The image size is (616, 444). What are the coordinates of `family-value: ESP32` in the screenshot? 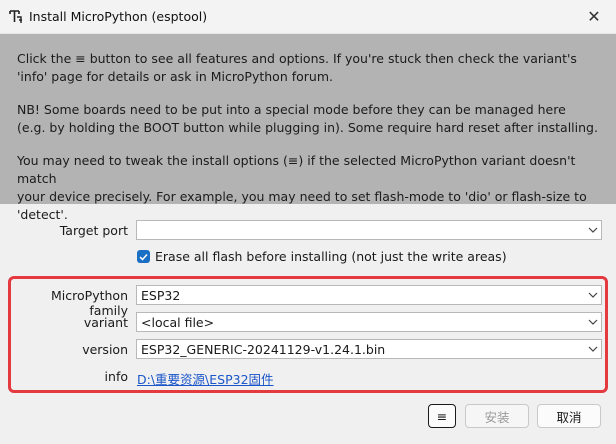 It's located at (161, 295).